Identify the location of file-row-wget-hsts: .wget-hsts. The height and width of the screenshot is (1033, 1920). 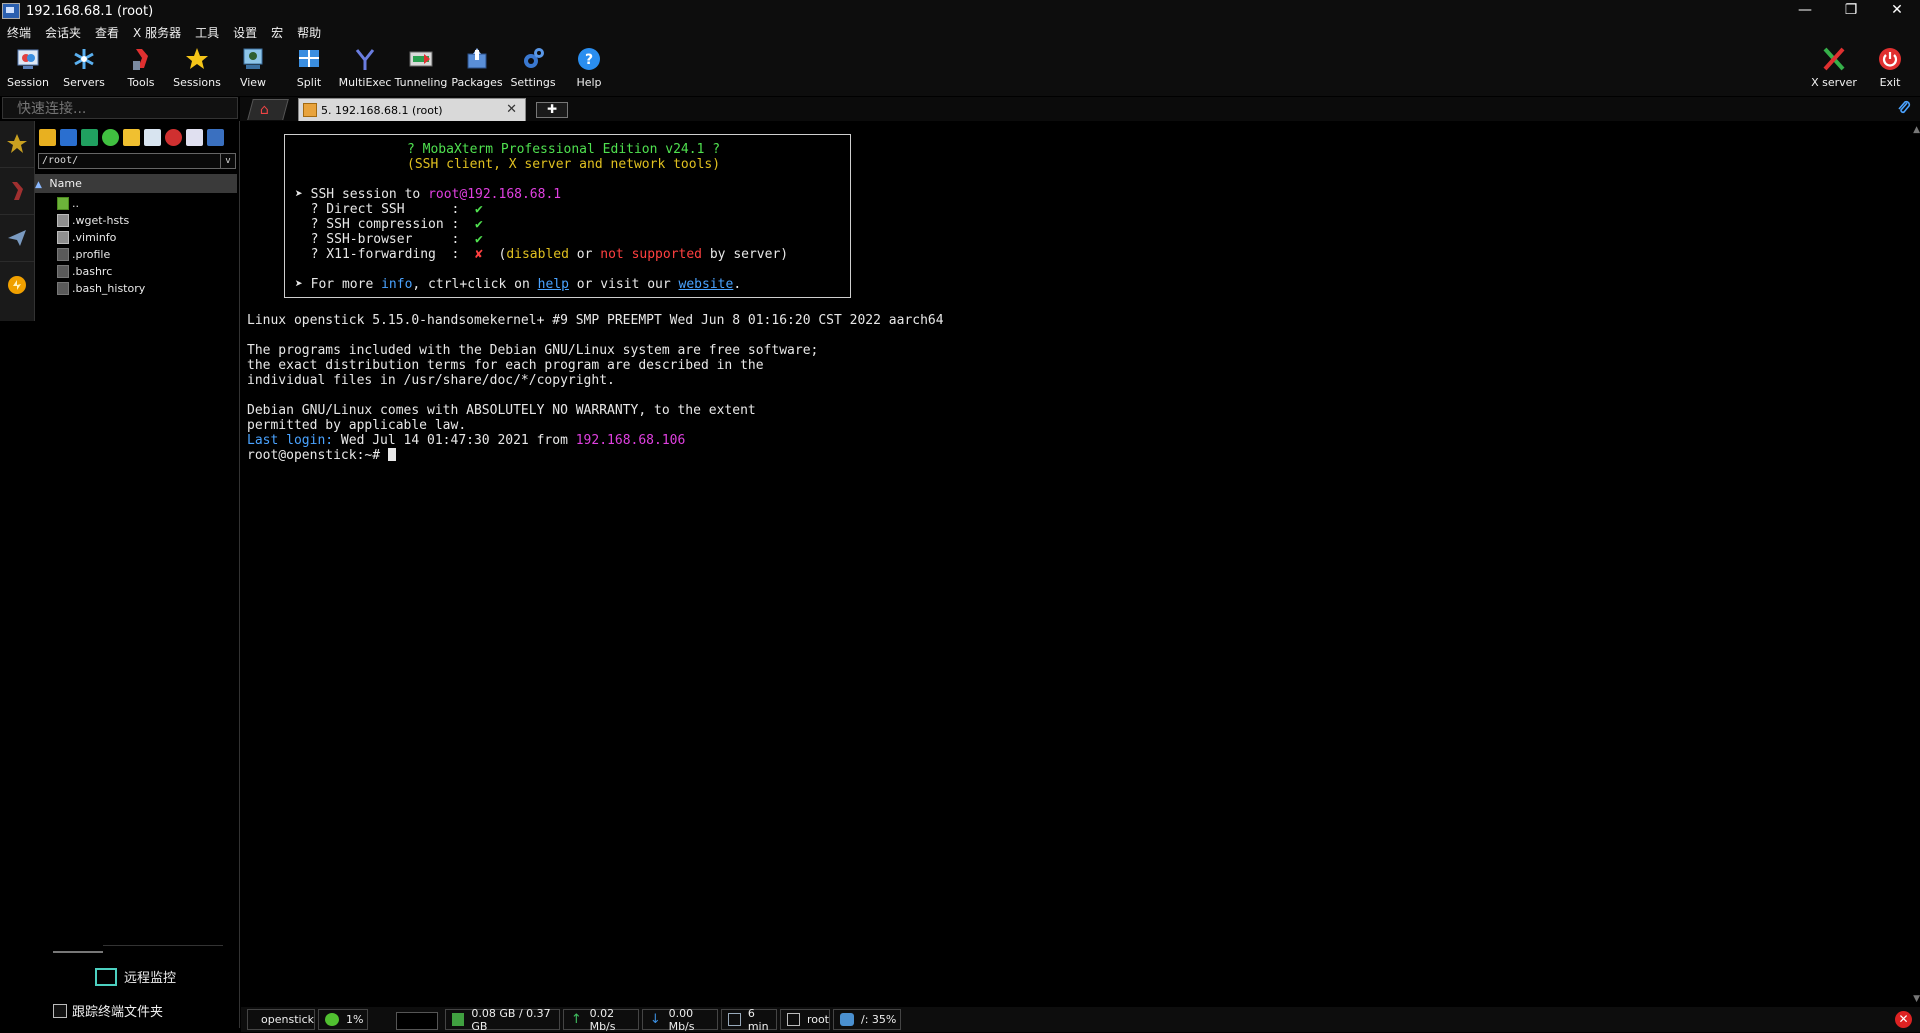
(101, 220).